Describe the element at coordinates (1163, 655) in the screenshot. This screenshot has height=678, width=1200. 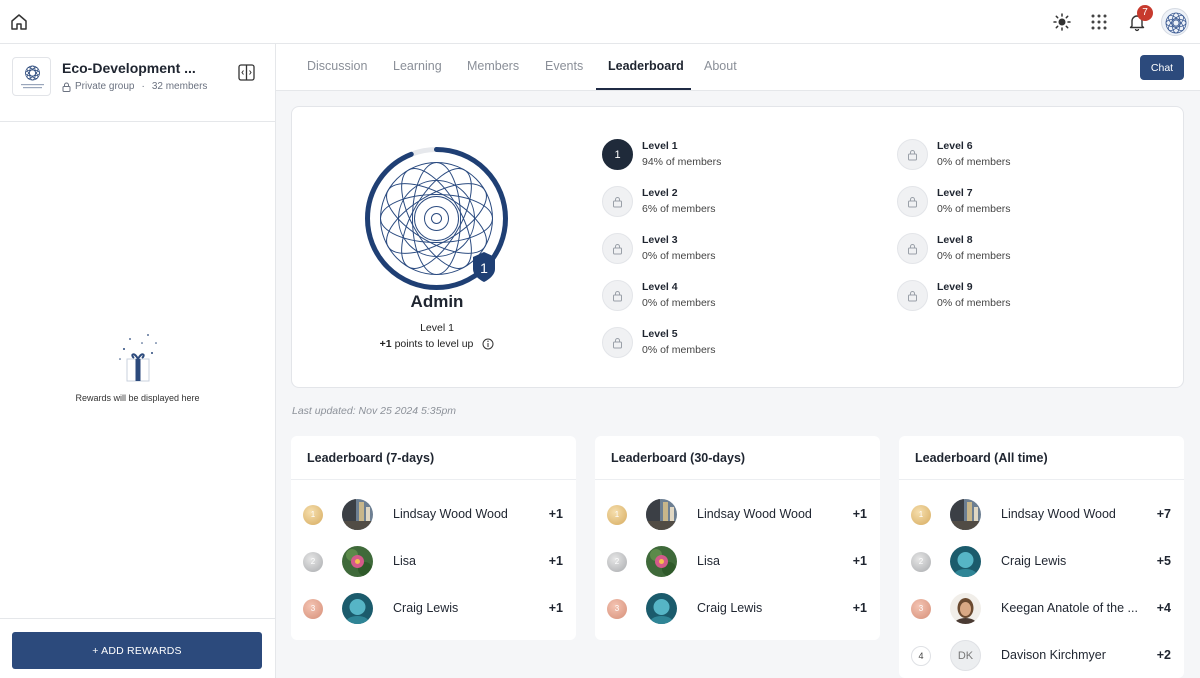
I see `member-points: +2` at that location.